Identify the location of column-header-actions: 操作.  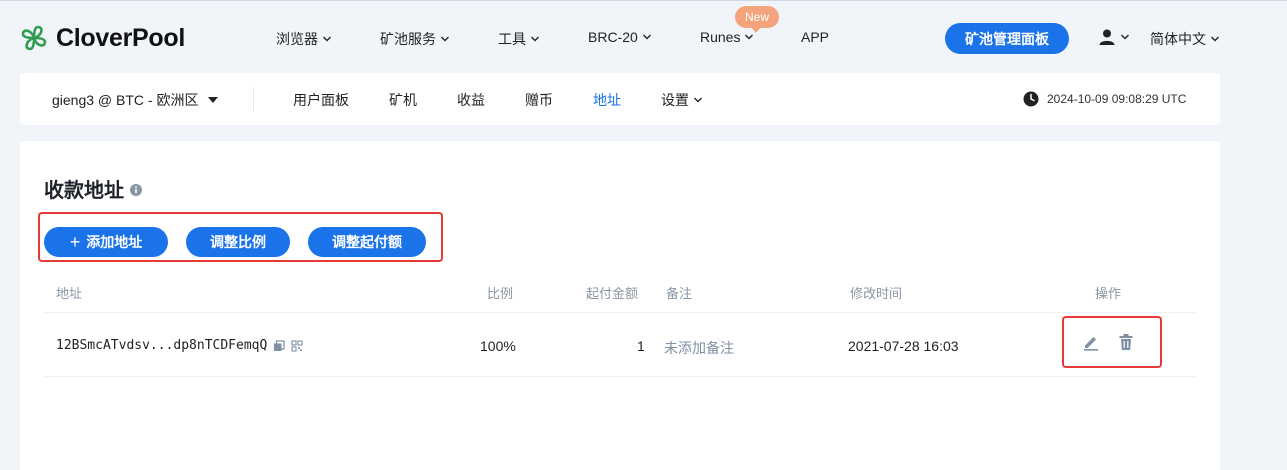
(1108, 293).